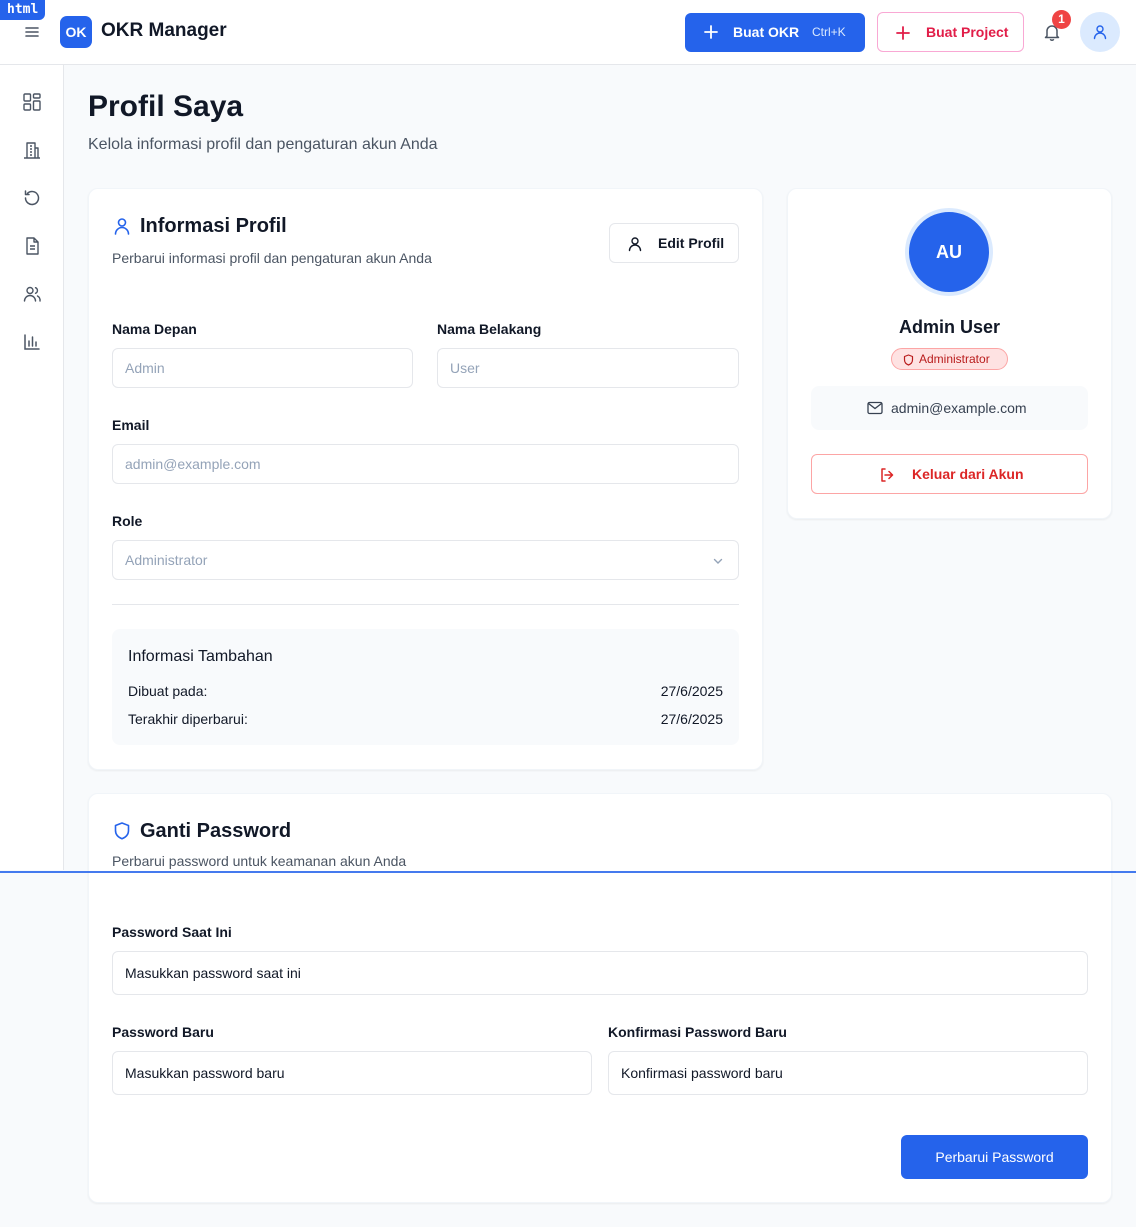 Image resolution: width=1136 pixels, height=1227 pixels. What do you see at coordinates (32, 294) in the screenshot?
I see `users-icon` at bounding box center [32, 294].